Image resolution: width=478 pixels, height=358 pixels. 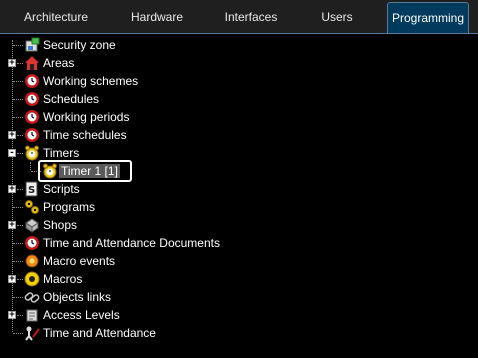 I want to click on tree-item-scripts: + S Scripts, so click(x=239, y=189).